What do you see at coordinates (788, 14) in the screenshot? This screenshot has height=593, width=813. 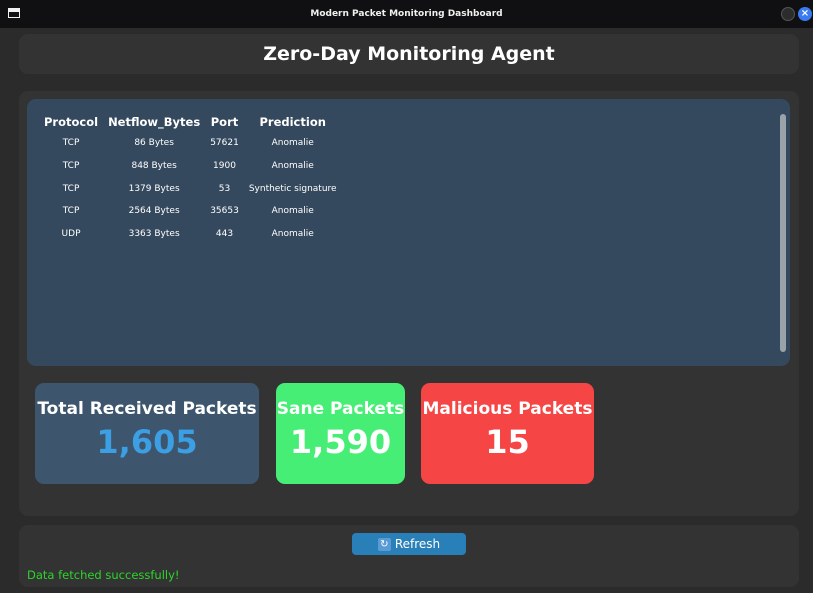 I see `minimize-button` at bounding box center [788, 14].